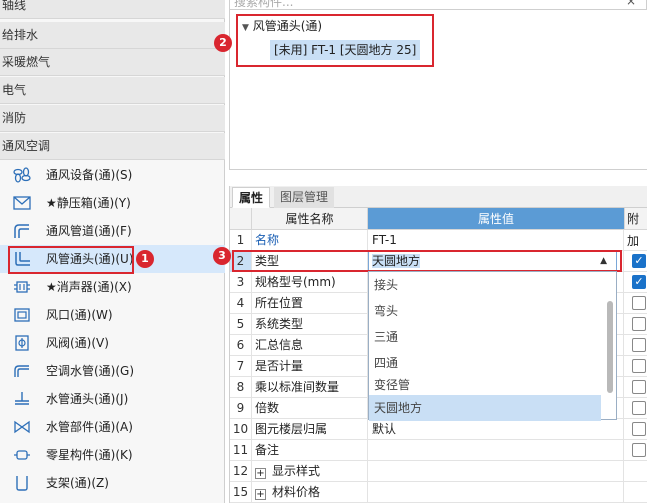 This screenshot has height=503, width=647. Describe the element at coordinates (311, 240) in the screenshot. I see `row-name: 名称` at that location.